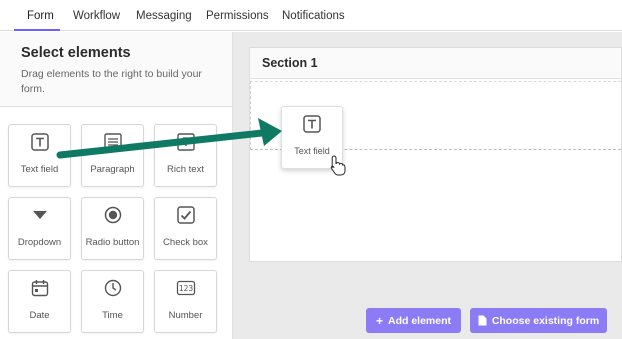 This screenshot has height=339, width=622. I want to click on radio-button-icon, so click(112, 215).